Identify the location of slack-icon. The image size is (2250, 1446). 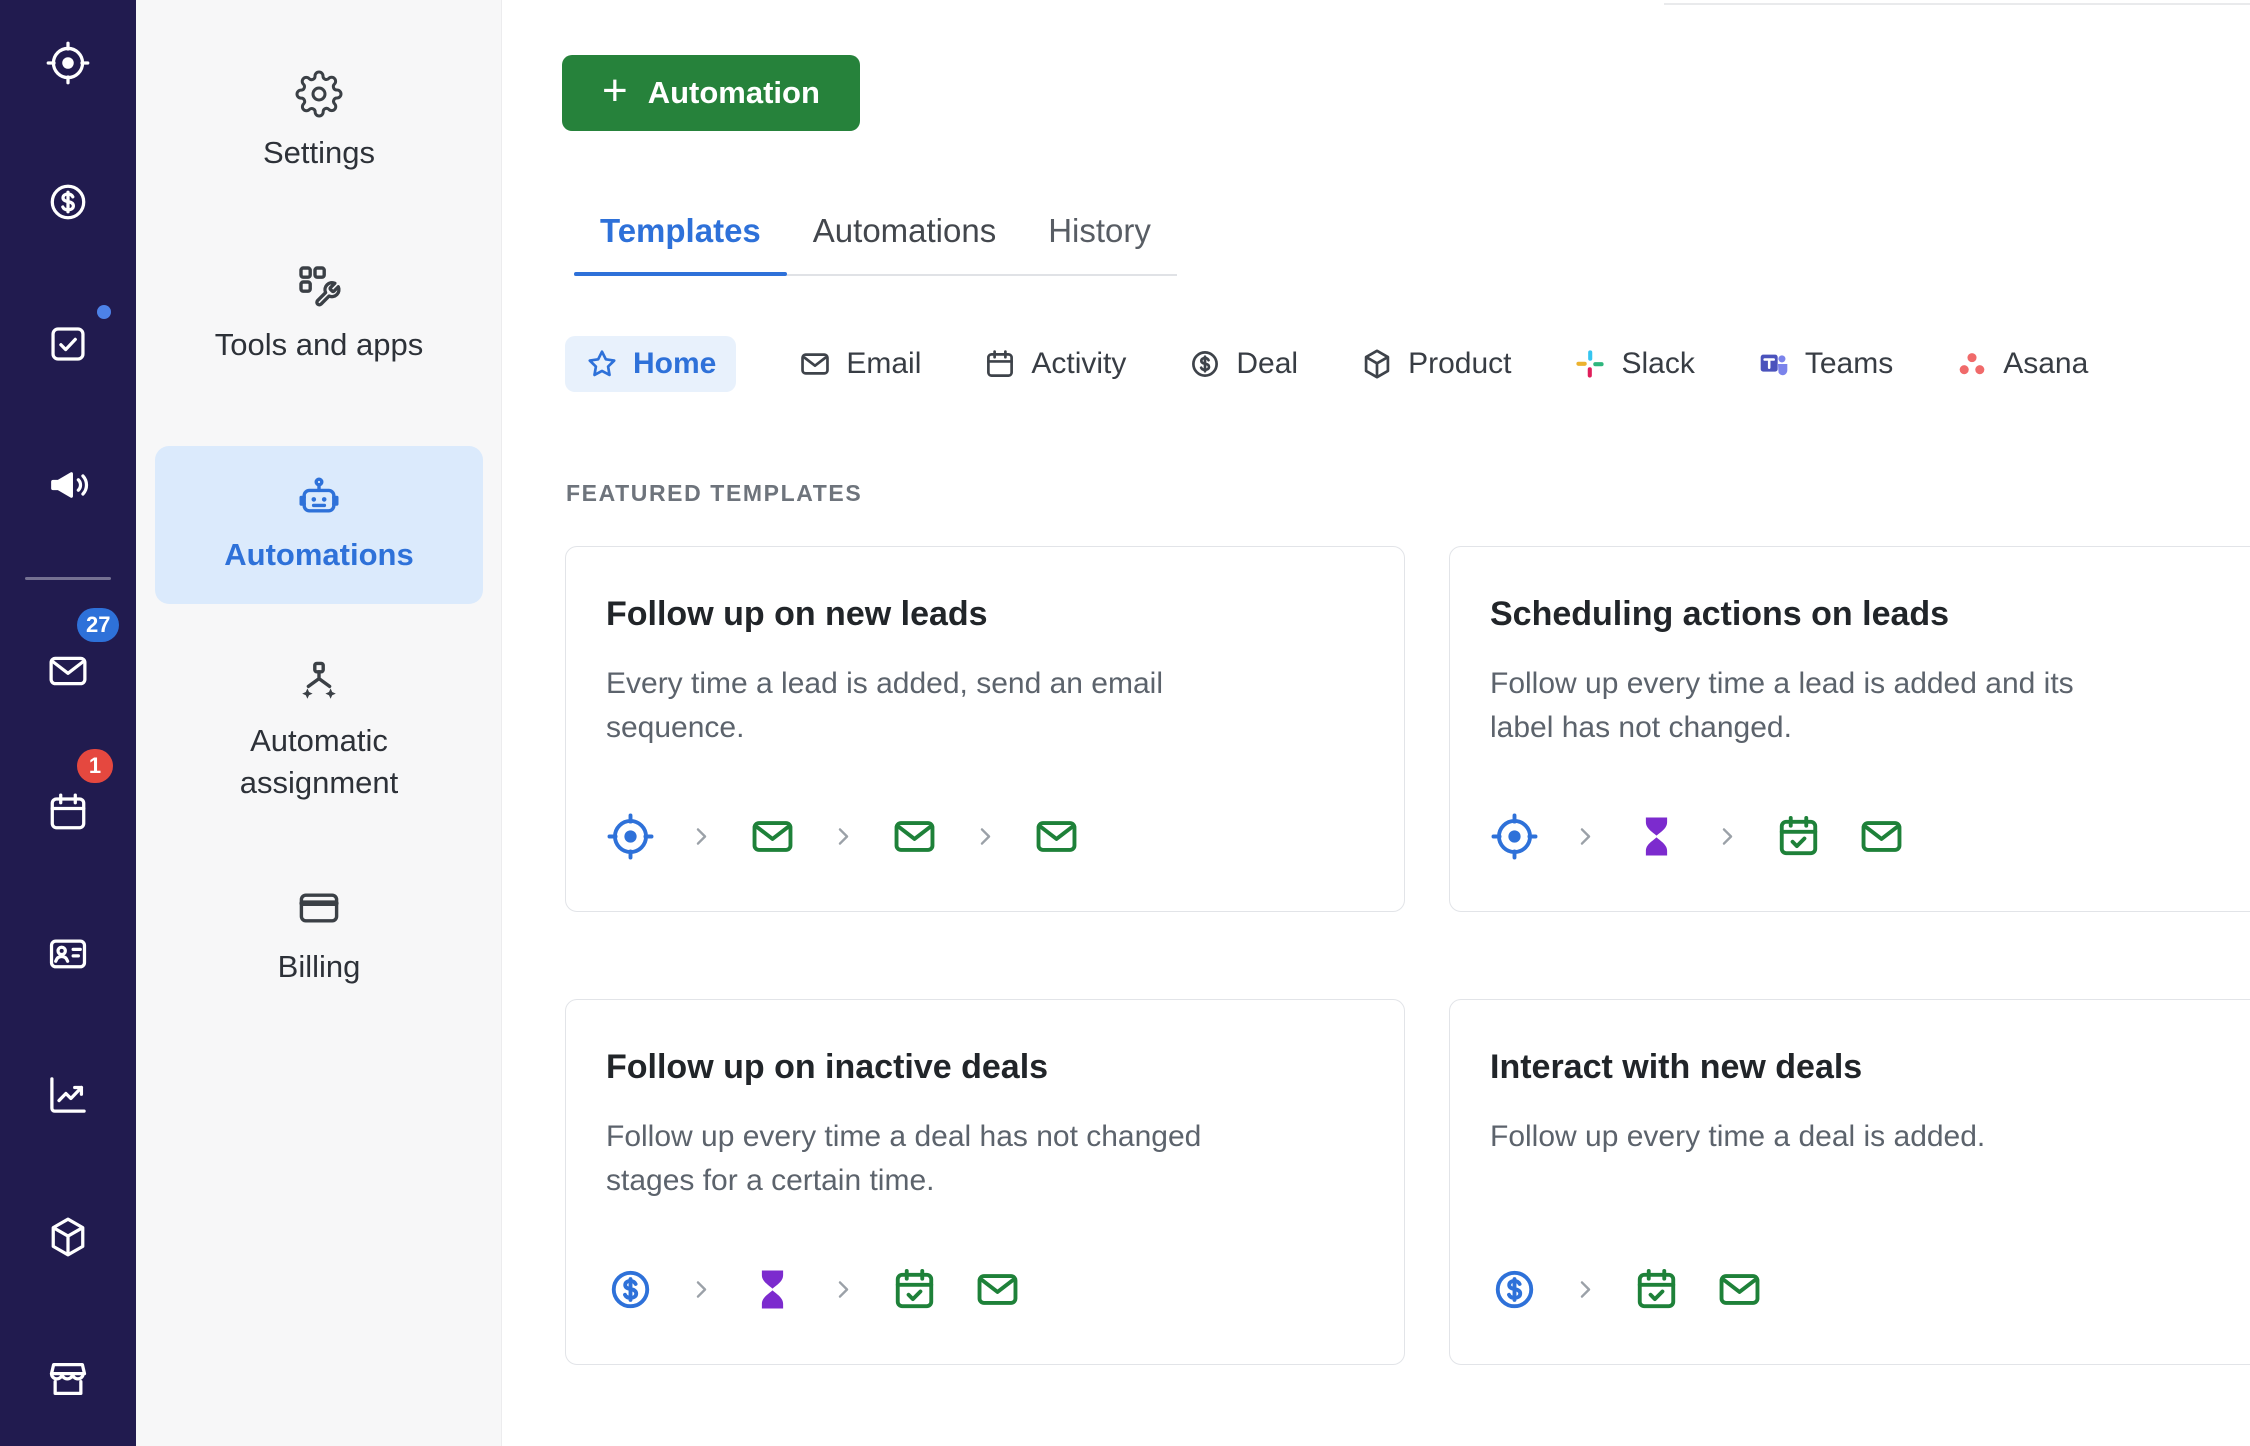
(1590, 364).